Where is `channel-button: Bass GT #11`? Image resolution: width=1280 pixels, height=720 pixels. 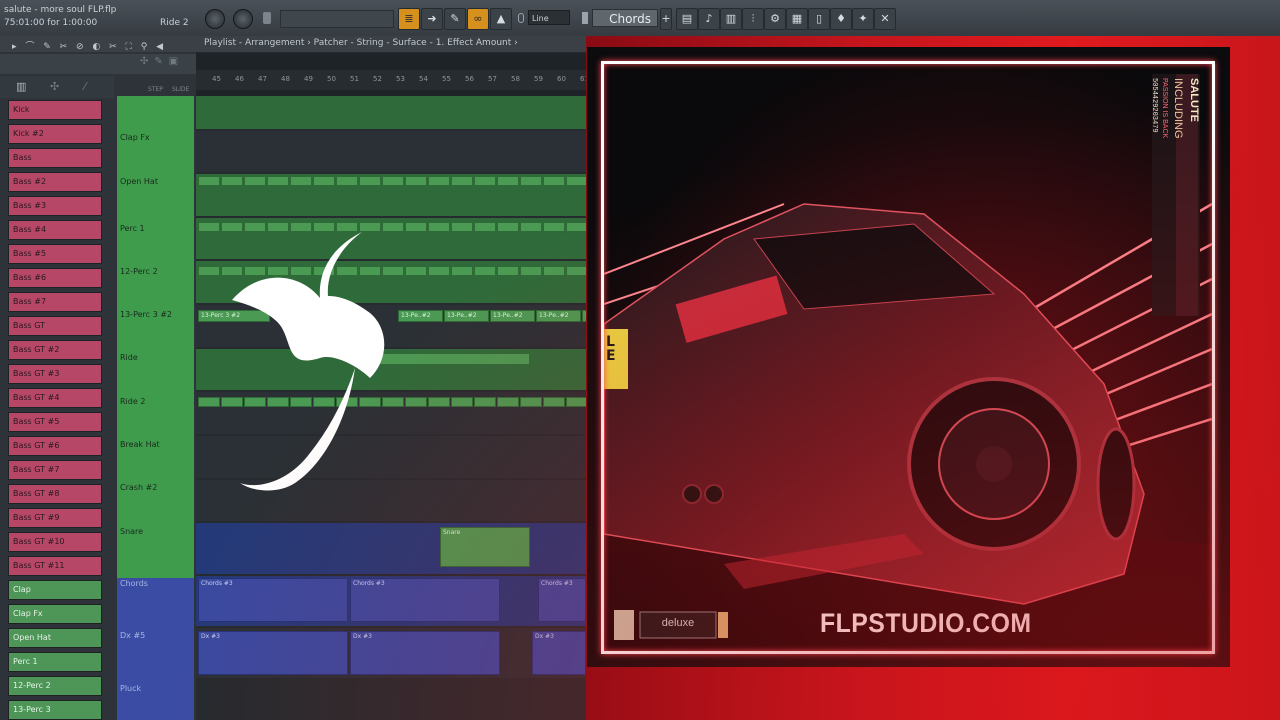 channel-button: Bass GT #11 is located at coordinates (55, 566).